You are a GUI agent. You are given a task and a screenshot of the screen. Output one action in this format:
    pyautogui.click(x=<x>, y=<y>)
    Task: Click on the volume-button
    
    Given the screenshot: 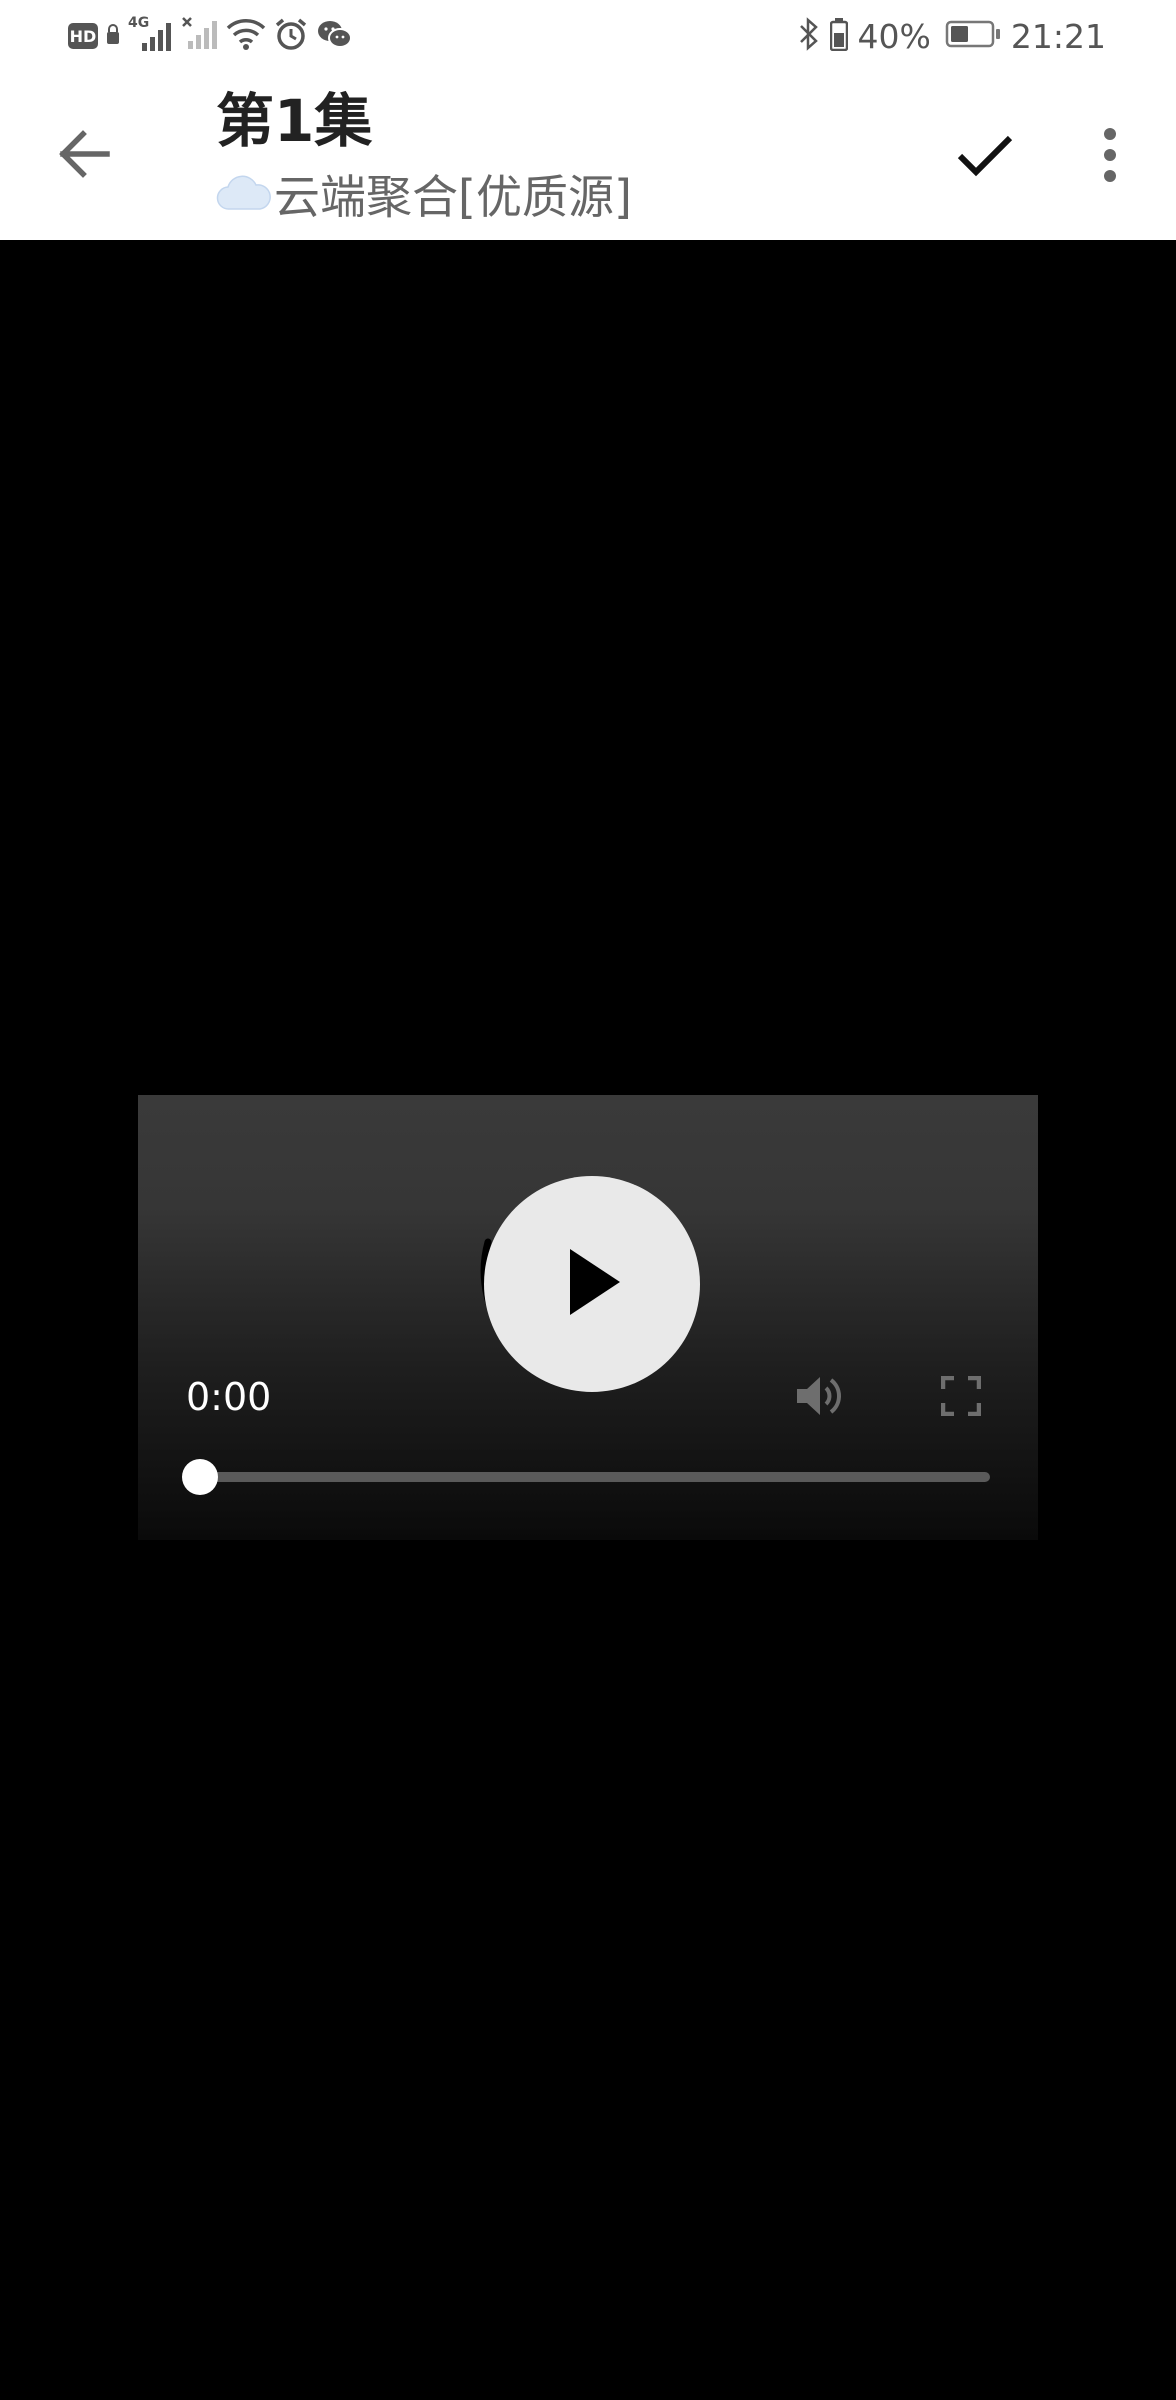 What is the action you would take?
    pyautogui.click(x=818, y=1398)
    